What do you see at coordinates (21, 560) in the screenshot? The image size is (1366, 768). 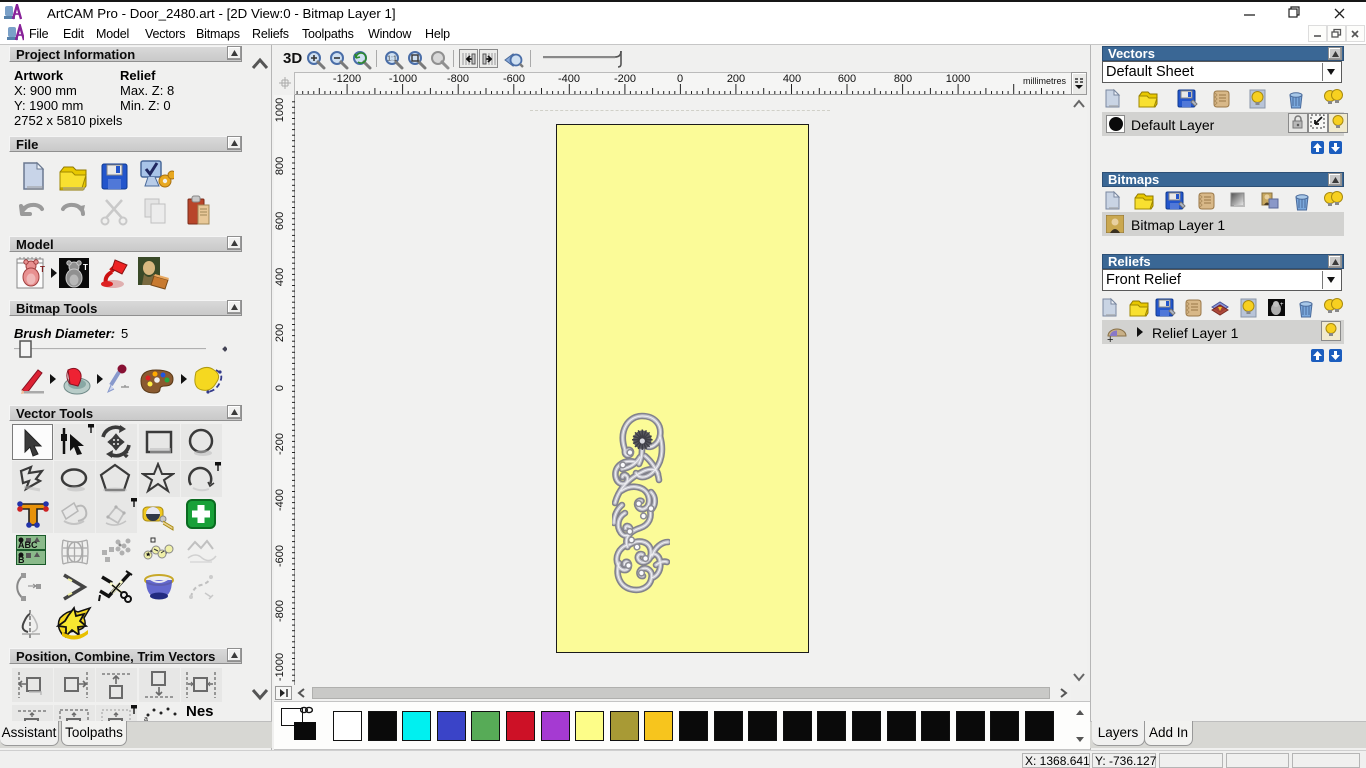 I see `svg-text: B` at bounding box center [21, 560].